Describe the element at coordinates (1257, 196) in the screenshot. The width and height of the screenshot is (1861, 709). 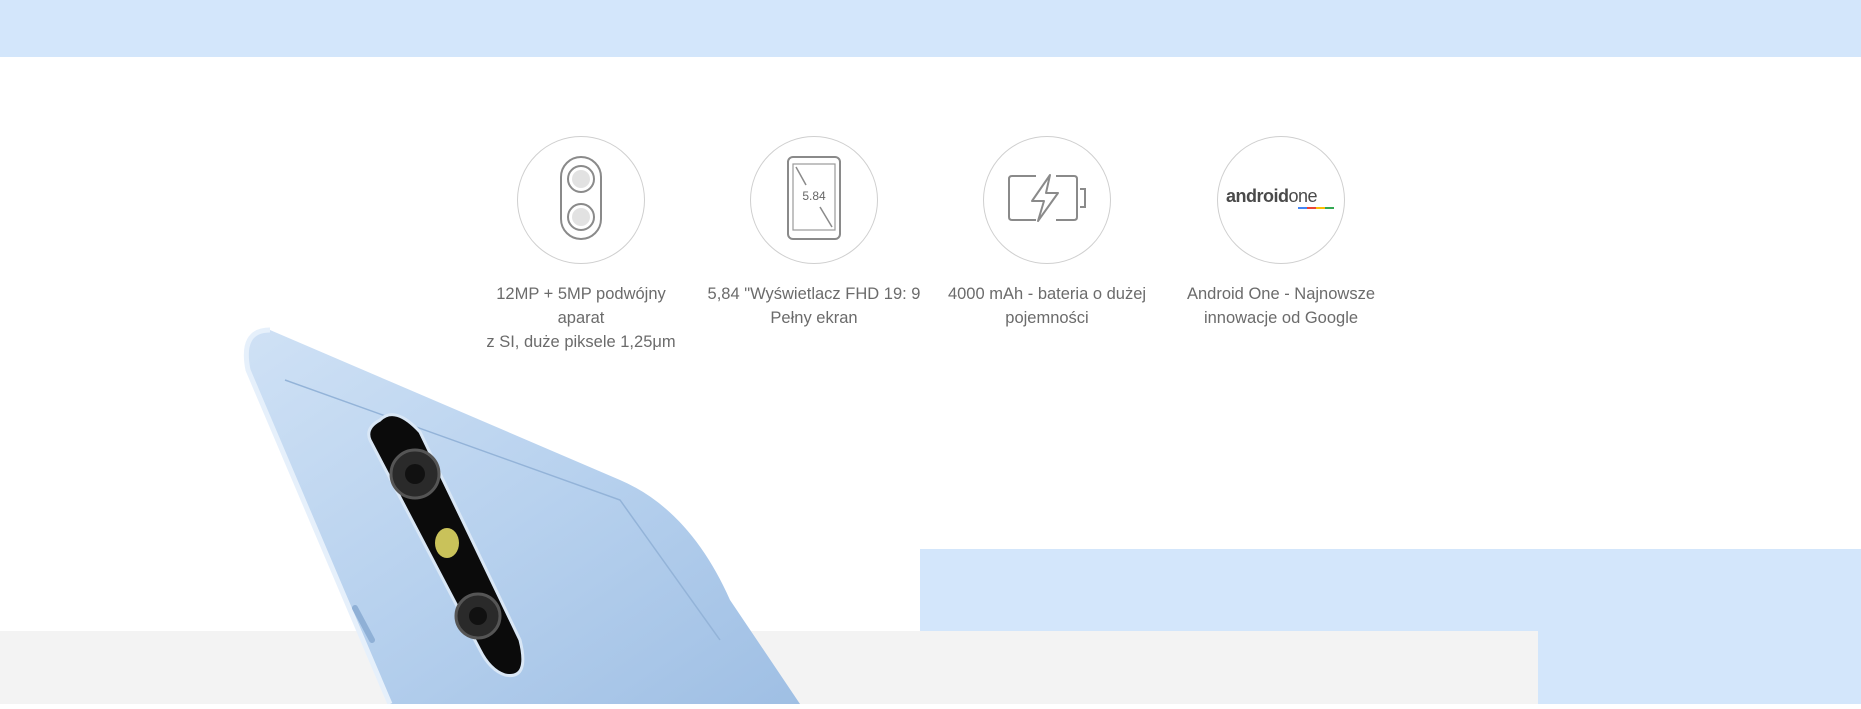
I see `logo-text-android: android` at that location.